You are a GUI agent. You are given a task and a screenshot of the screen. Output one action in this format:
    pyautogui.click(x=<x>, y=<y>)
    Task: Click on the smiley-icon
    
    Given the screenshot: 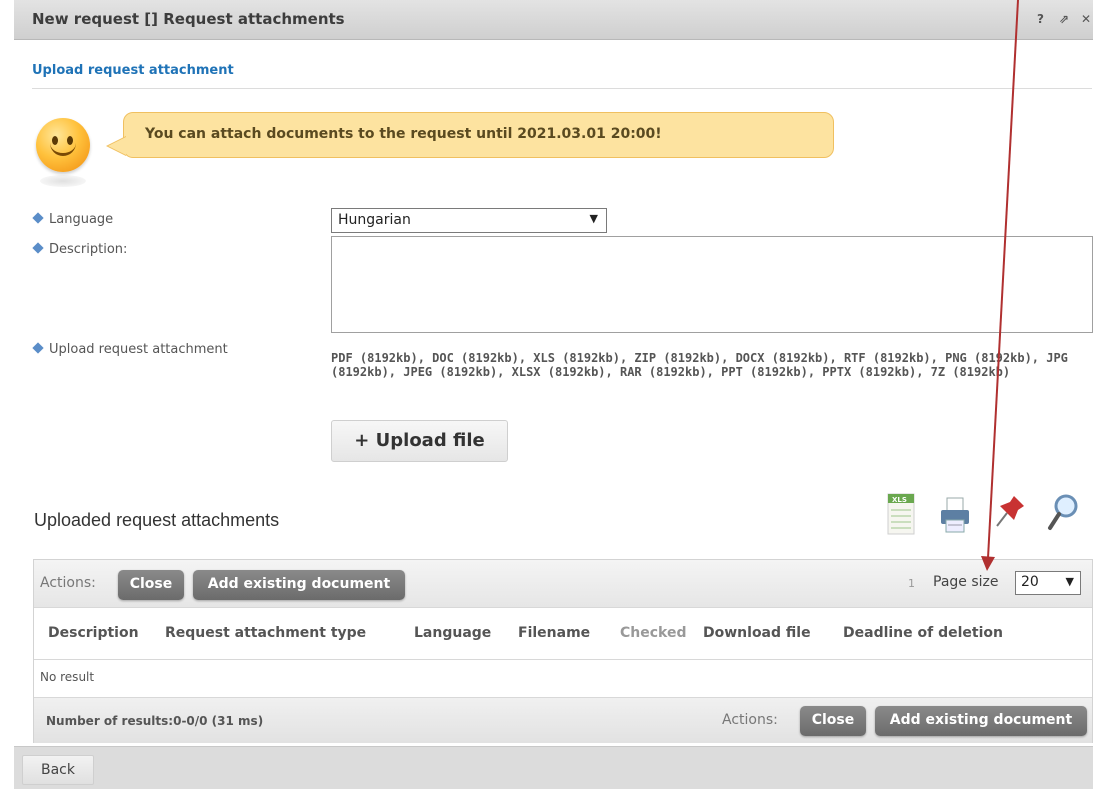 What is the action you would take?
    pyautogui.click(x=63, y=145)
    